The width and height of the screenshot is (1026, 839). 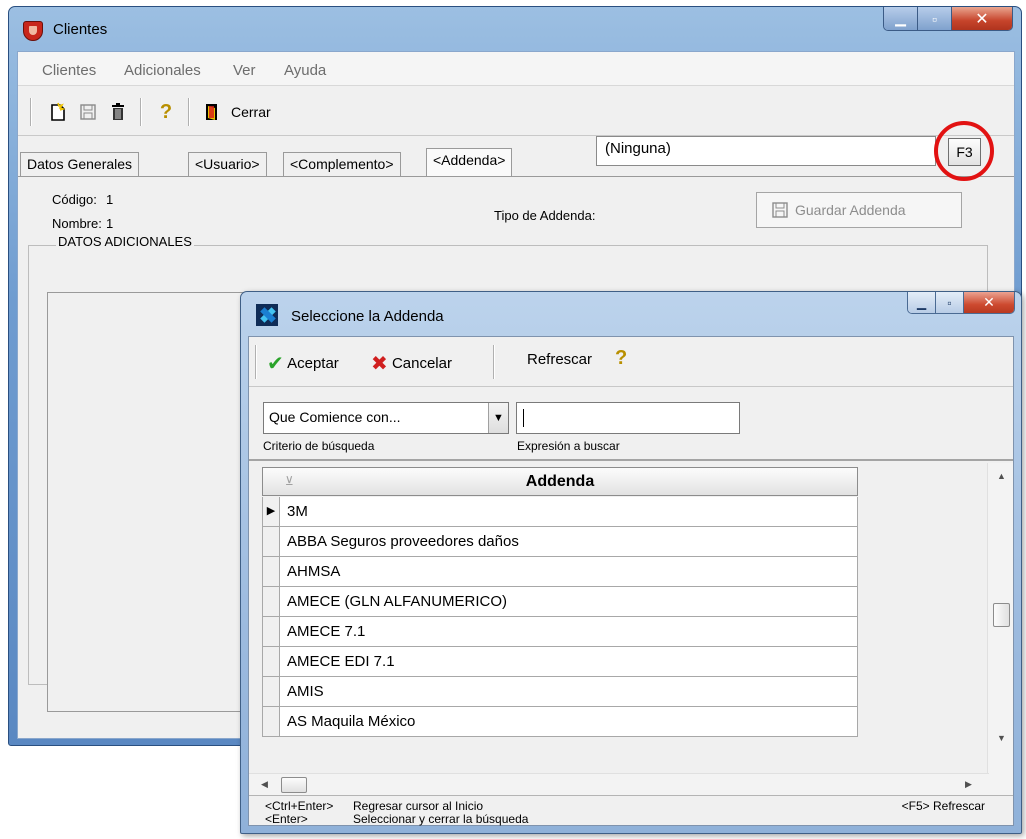 What do you see at coordinates (289, 481) in the screenshot?
I see `sort-indicator-icon: ⊻` at bounding box center [289, 481].